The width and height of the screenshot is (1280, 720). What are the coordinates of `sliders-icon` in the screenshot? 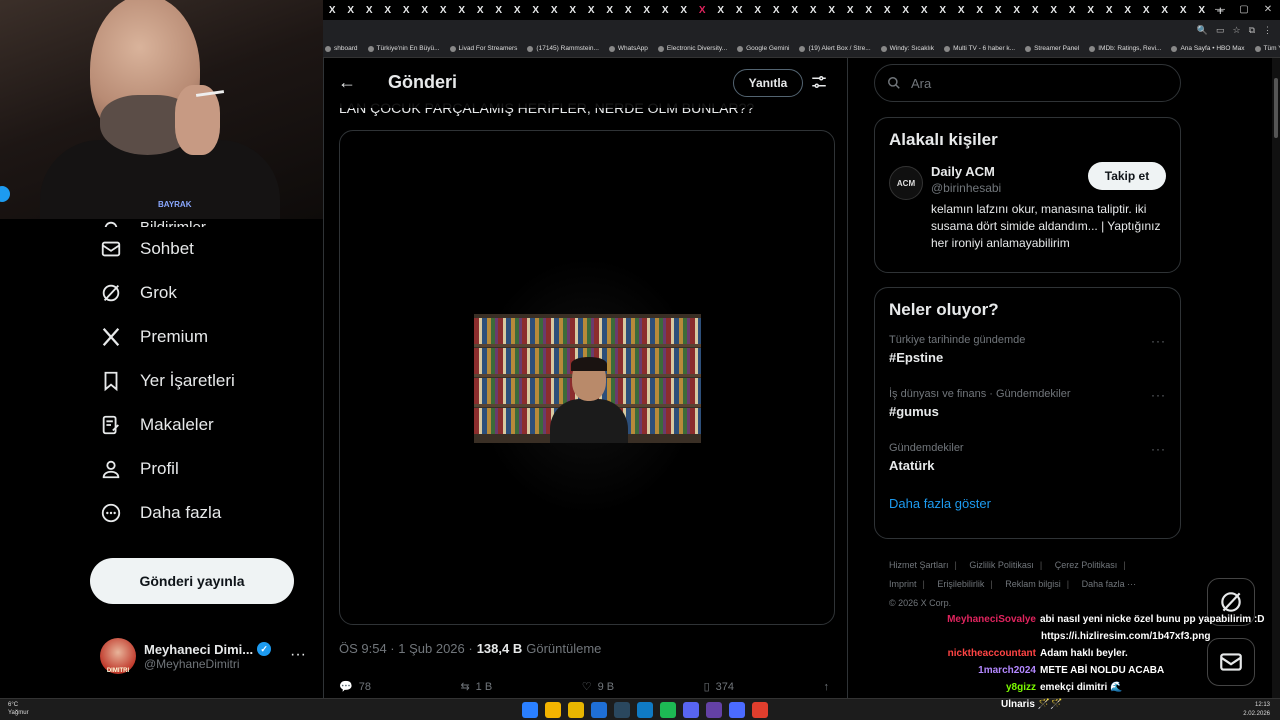 It's located at (819, 82).